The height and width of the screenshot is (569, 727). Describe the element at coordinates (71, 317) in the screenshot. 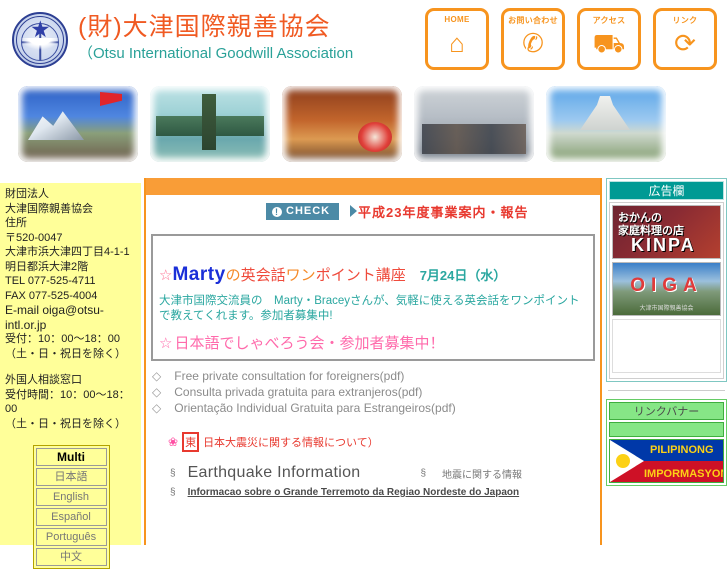

I see `contact-email: E-mail oiga@otsu-intl.or.jp` at that location.